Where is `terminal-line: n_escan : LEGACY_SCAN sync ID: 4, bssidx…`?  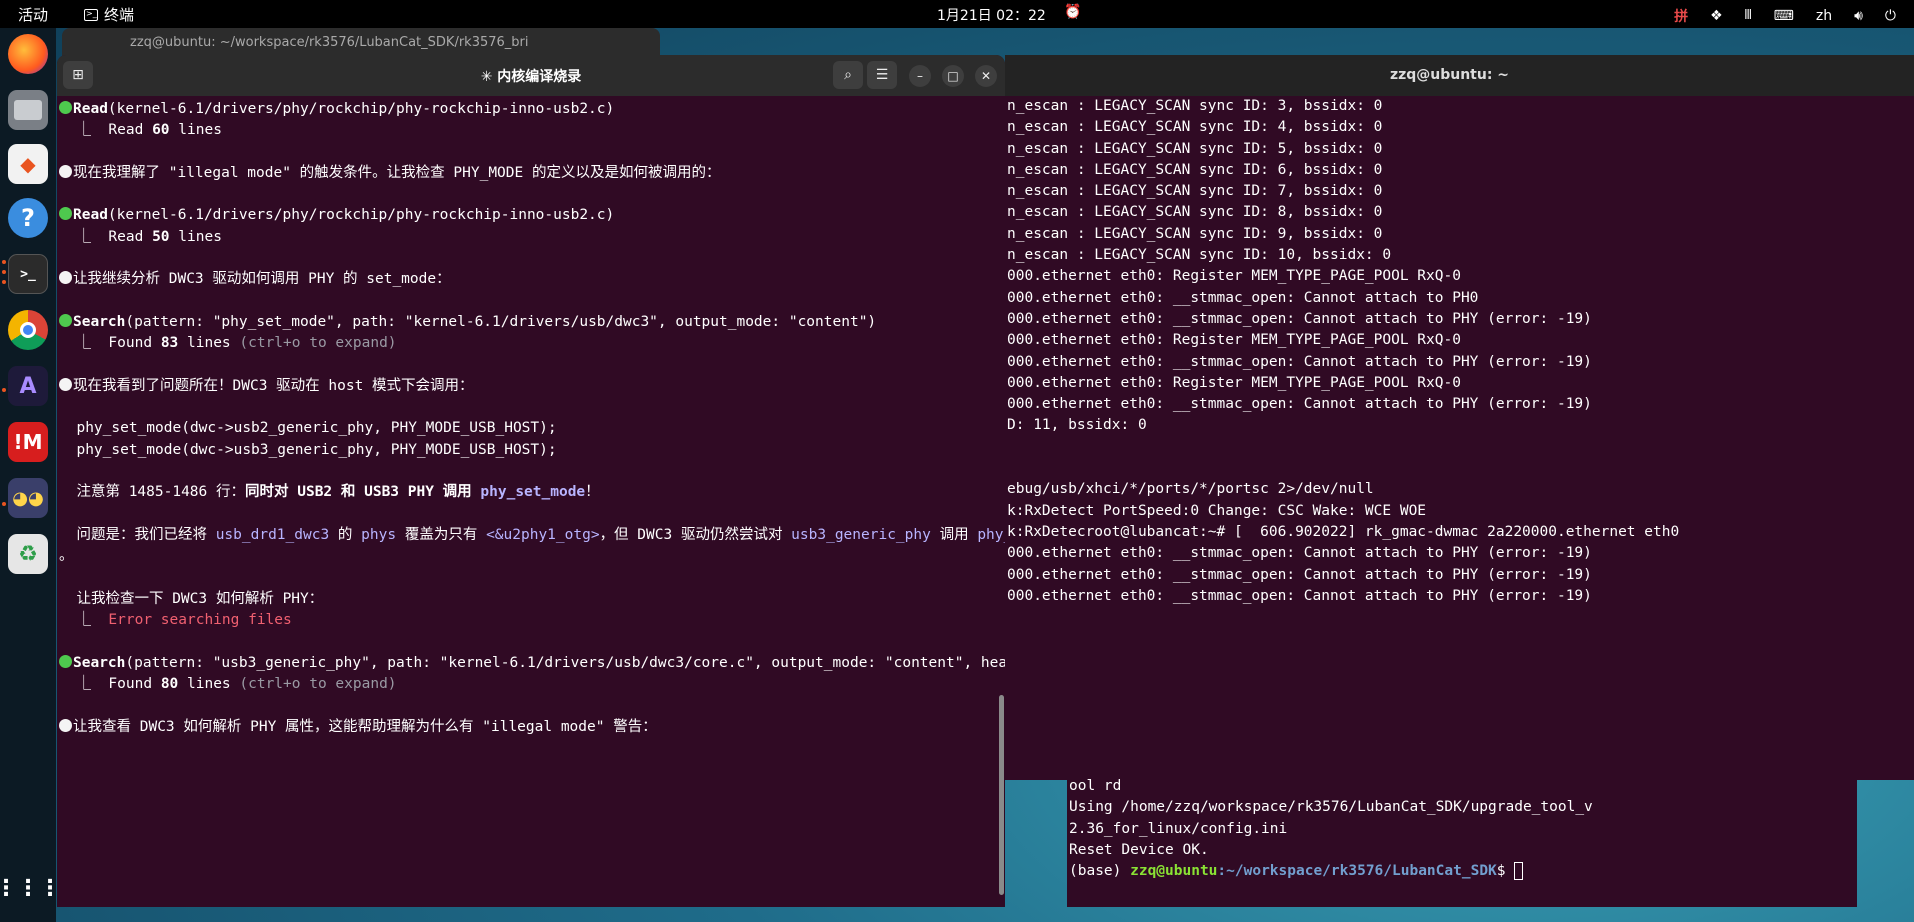
terminal-line: n_escan : LEGACY_SCAN sync ID: 4, bssidx… is located at coordinates (1195, 127).